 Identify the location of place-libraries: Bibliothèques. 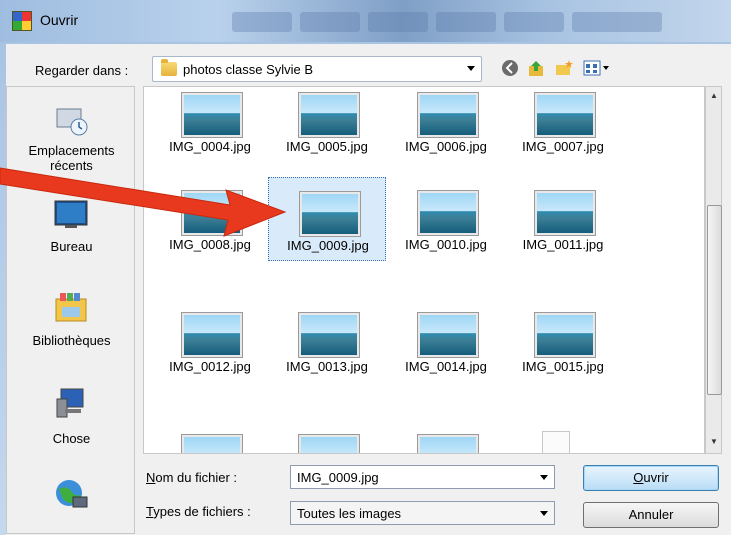
(71, 322).